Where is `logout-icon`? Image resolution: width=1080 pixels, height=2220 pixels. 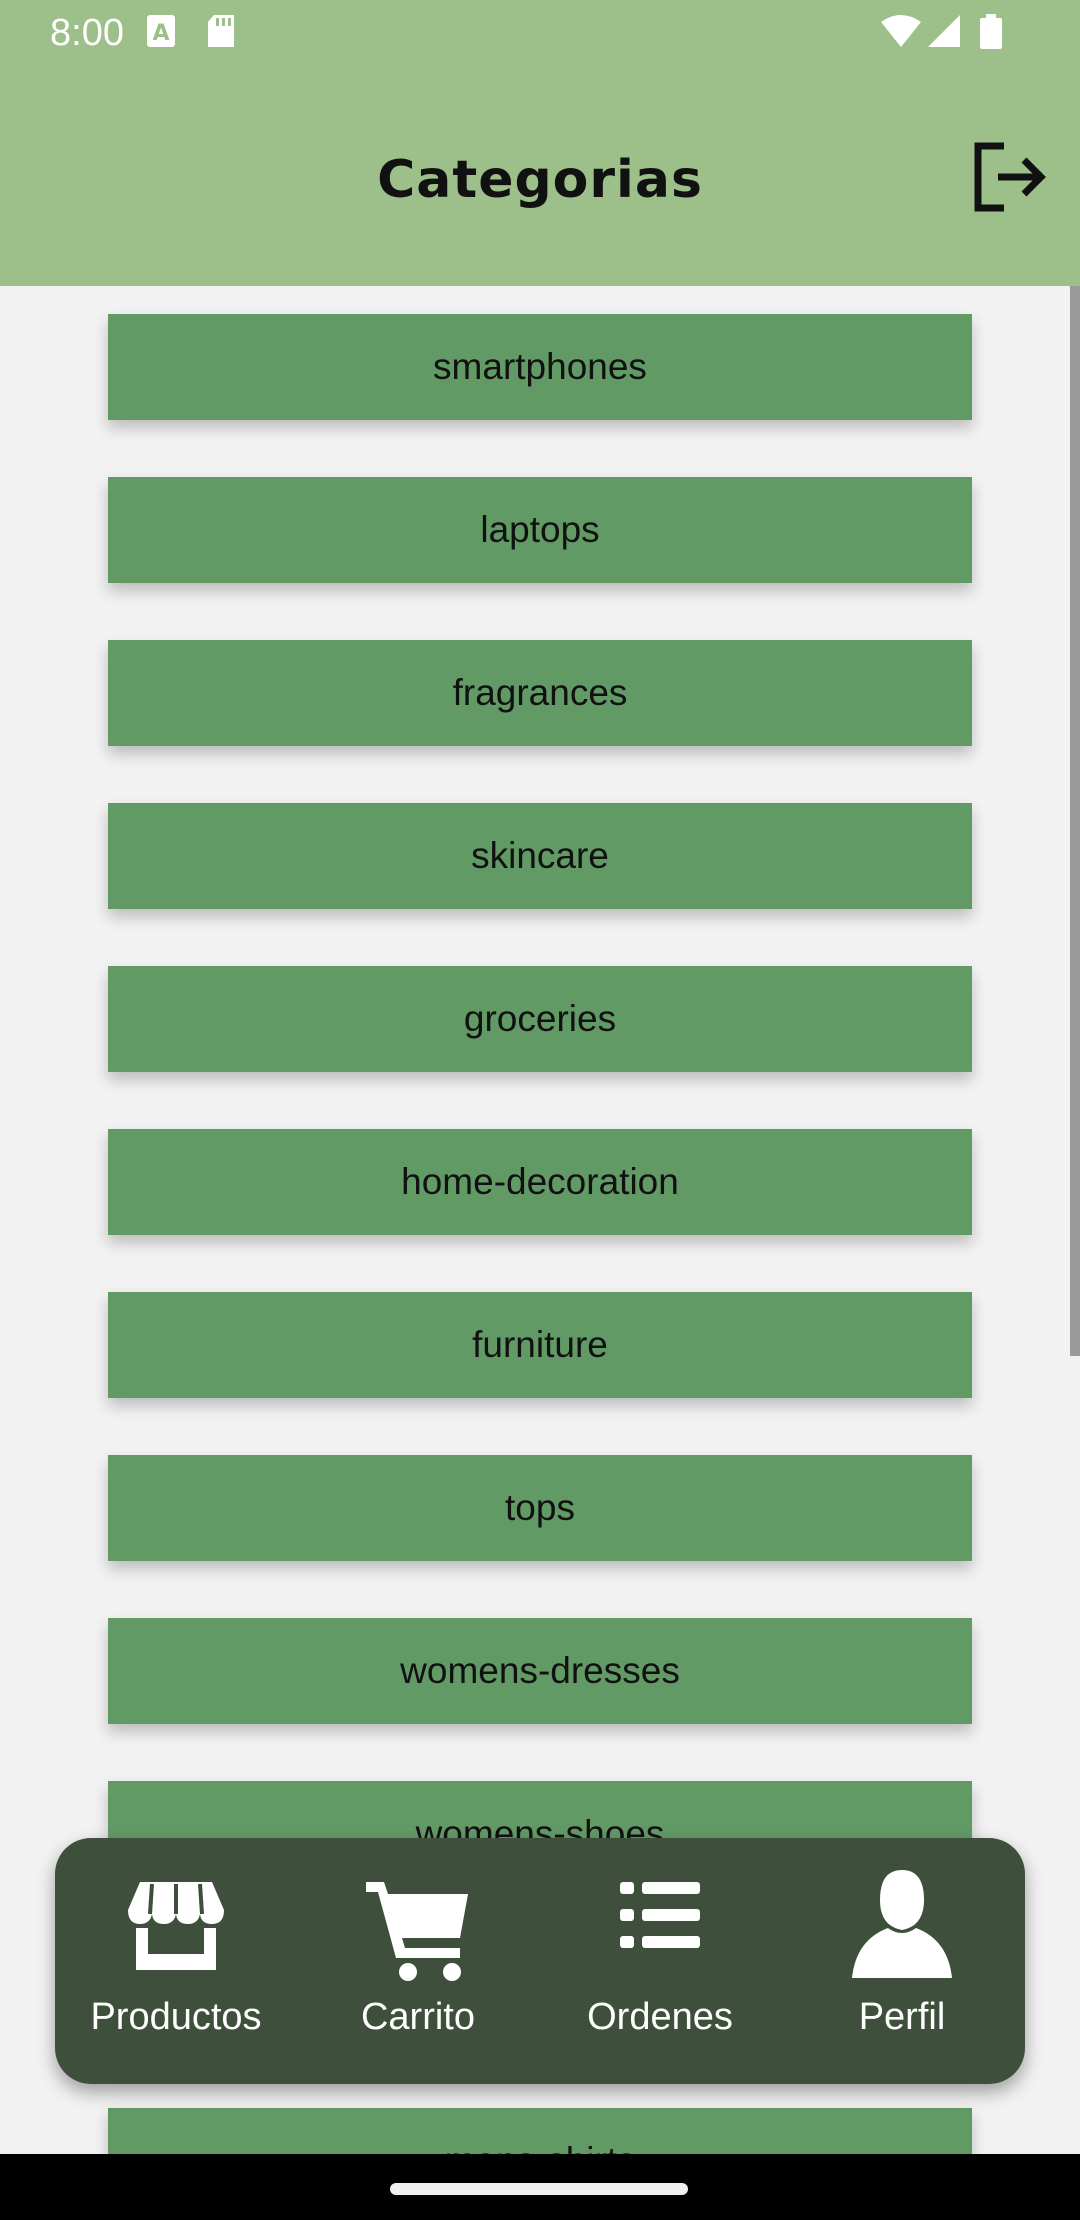 logout-icon is located at coordinates (1010, 177).